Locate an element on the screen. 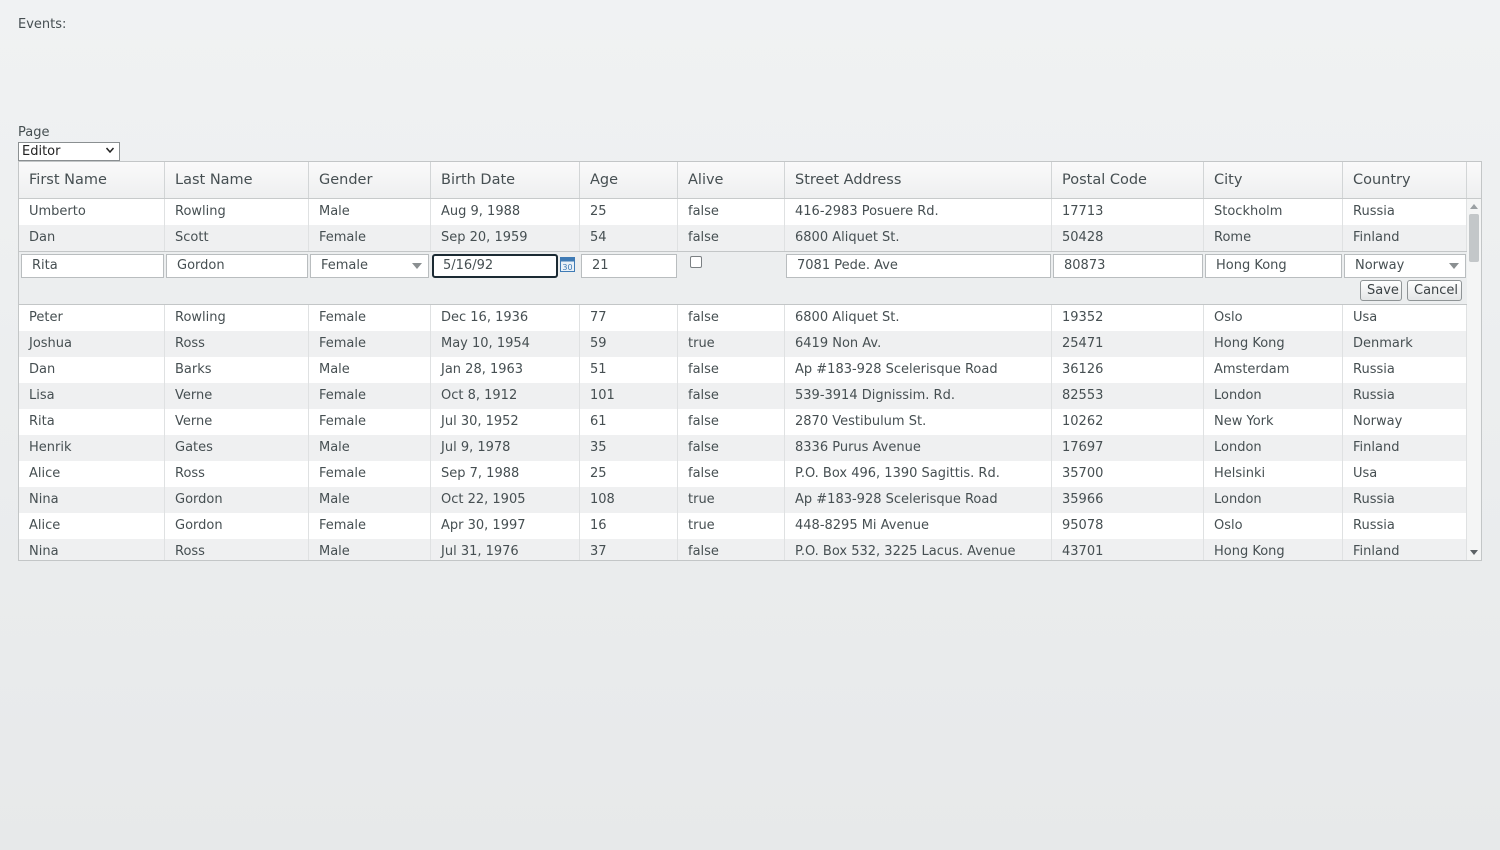  table-cell: Verne is located at coordinates (237, 422).